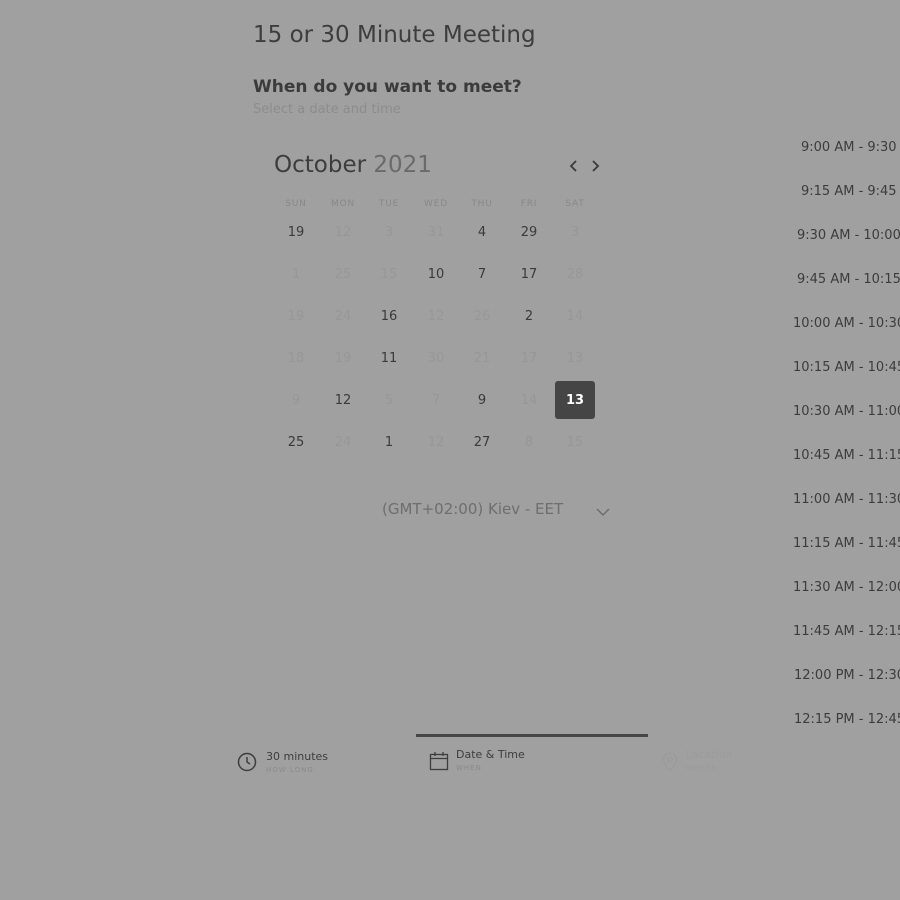 The width and height of the screenshot is (900, 900). I want to click on step-location-label: Location, so click(709, 754).